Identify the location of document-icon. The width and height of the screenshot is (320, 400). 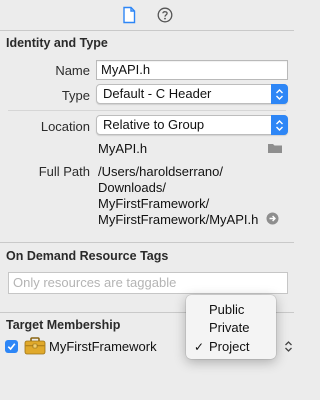
(129, 15).